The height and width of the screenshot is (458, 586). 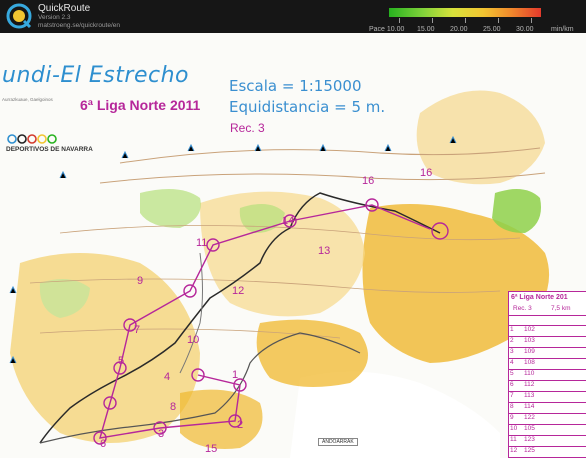 What do you see at coordinates (247, 128) in the screenshot?
I see `course-name: Rec. 3` at bounding box center [247, 128].